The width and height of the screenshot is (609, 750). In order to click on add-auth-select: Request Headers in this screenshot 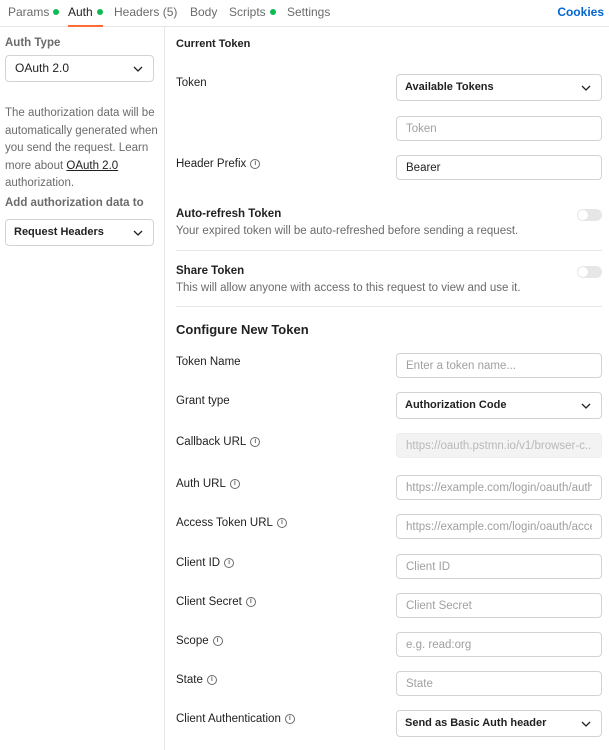, I will do `click(79, 232)`.